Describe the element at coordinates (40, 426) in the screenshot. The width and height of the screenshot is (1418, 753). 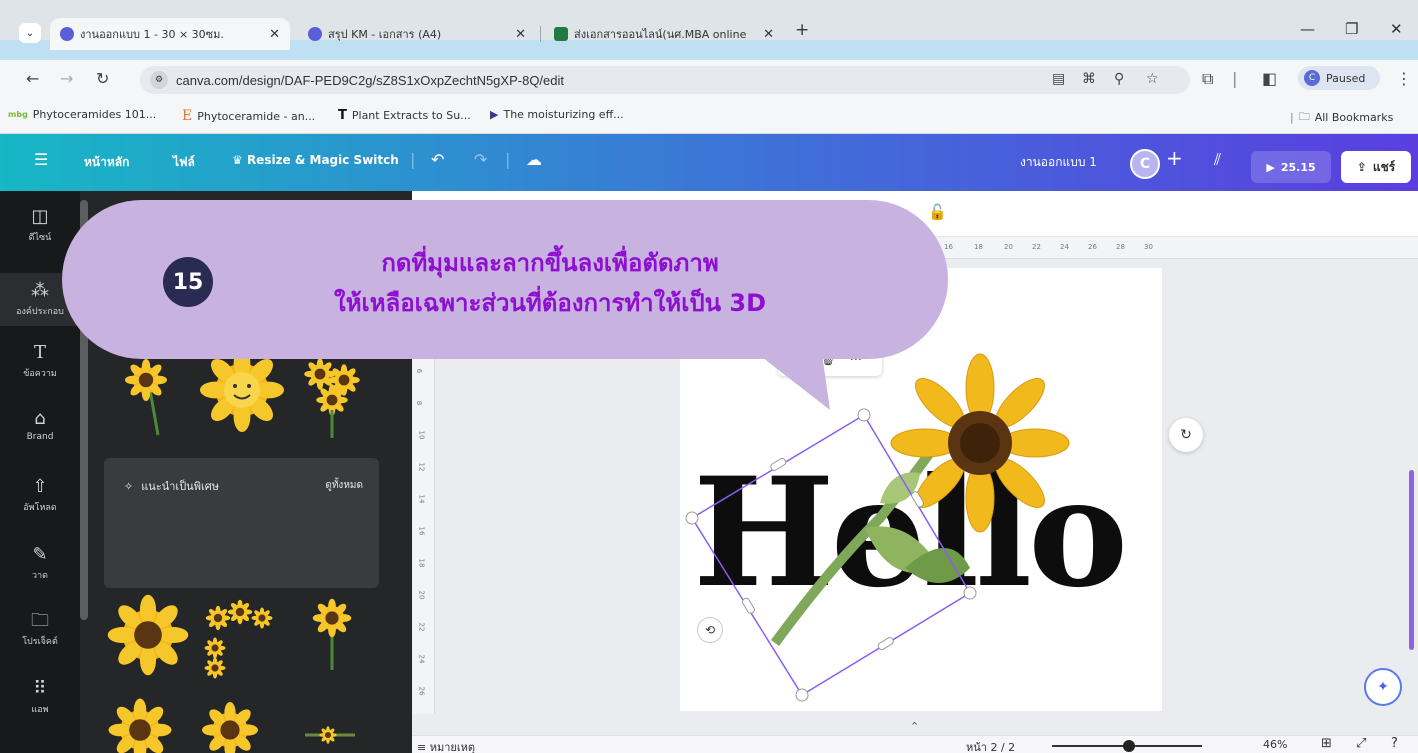
I see `rail-item-brand: ⌂ Brand` at that location.